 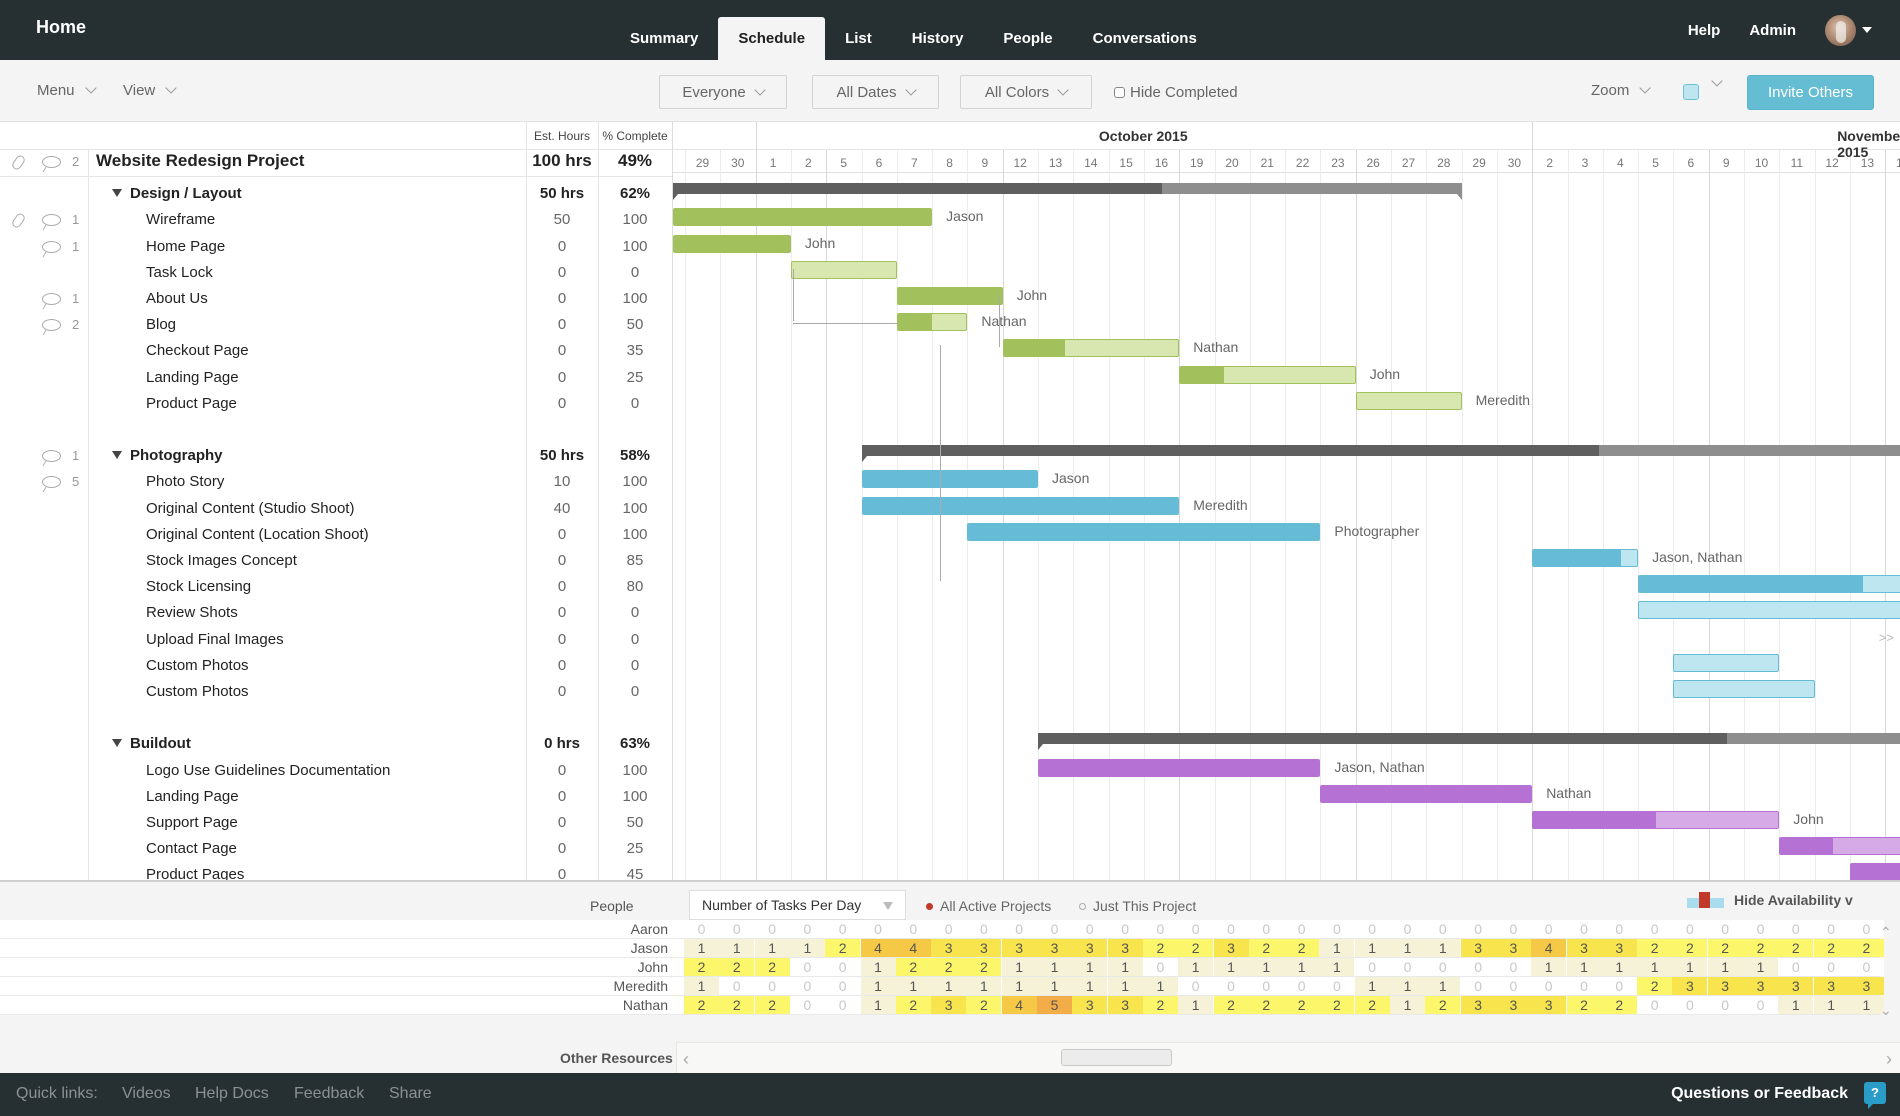 I want to click on scroll-left-icon: ‹, so click(x=686, y=1059).